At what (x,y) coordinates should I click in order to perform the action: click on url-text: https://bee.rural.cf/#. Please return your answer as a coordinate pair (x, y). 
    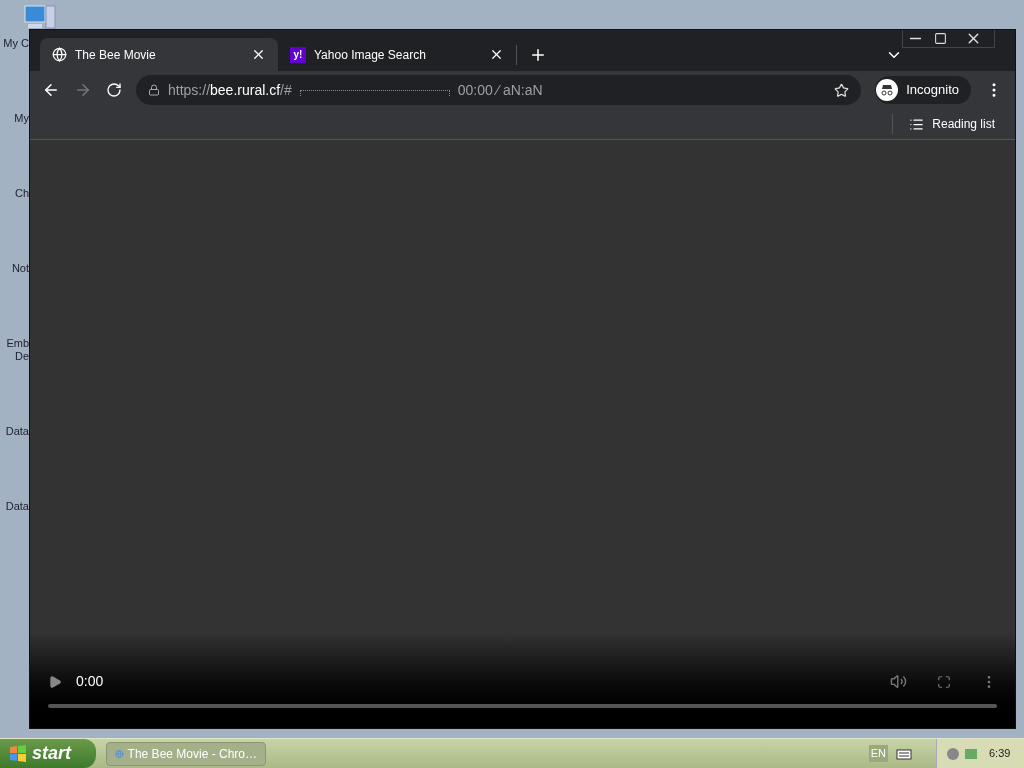
    Looking at the image, I should click on (230, 90).